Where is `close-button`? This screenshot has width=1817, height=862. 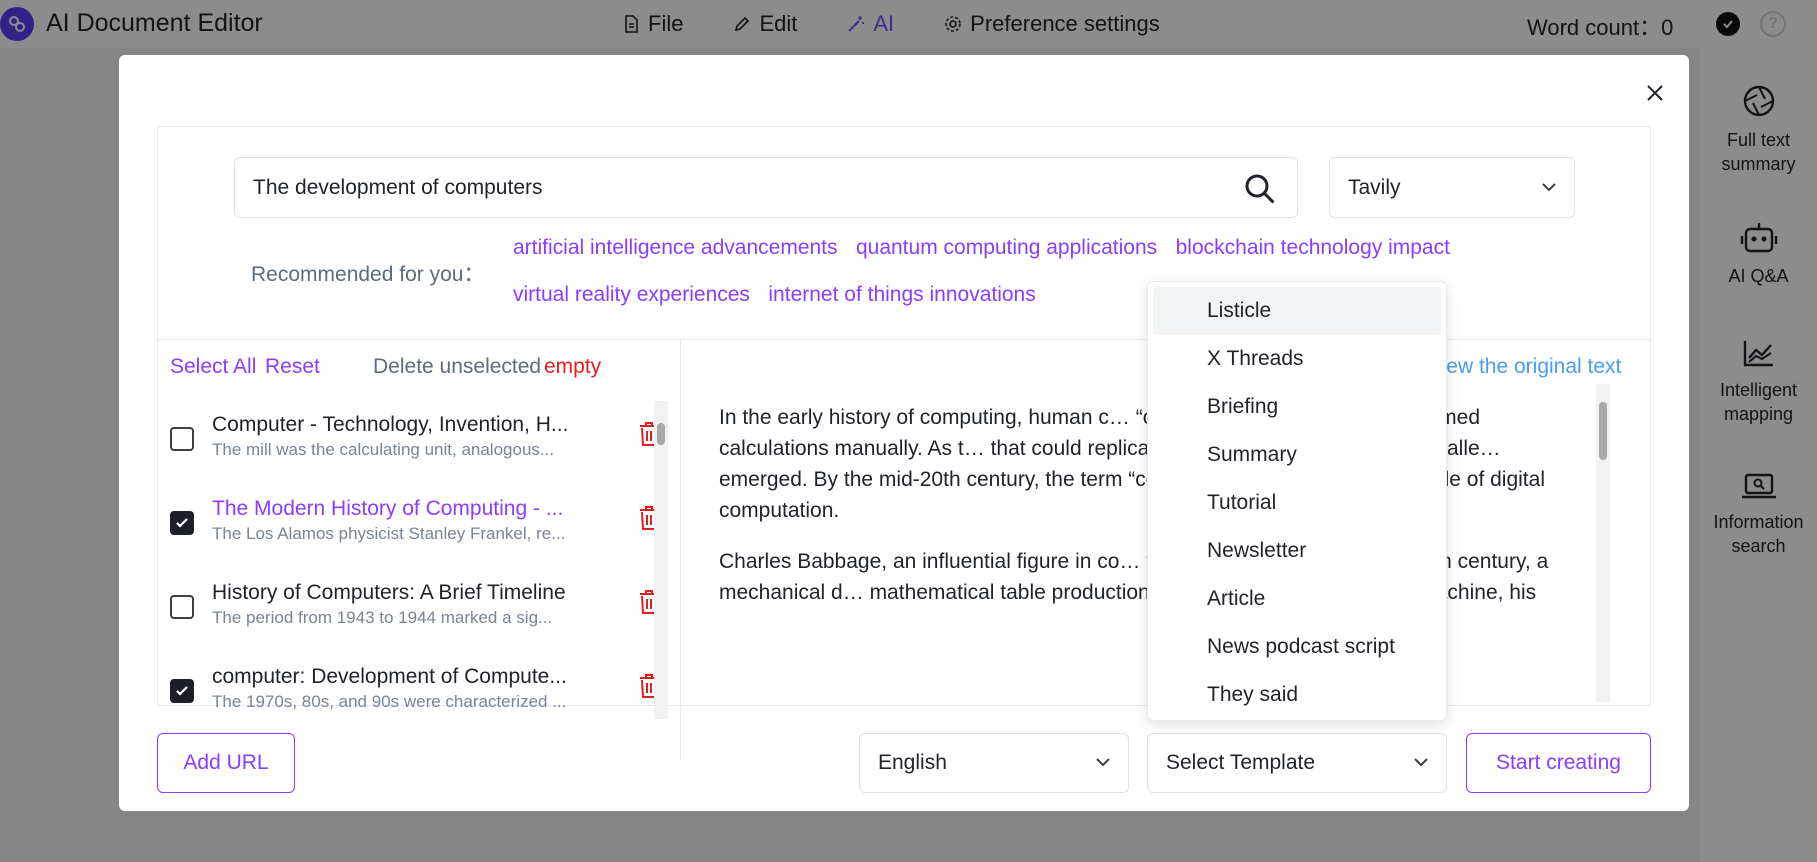 close-button is located at coordinates (1655, 93).